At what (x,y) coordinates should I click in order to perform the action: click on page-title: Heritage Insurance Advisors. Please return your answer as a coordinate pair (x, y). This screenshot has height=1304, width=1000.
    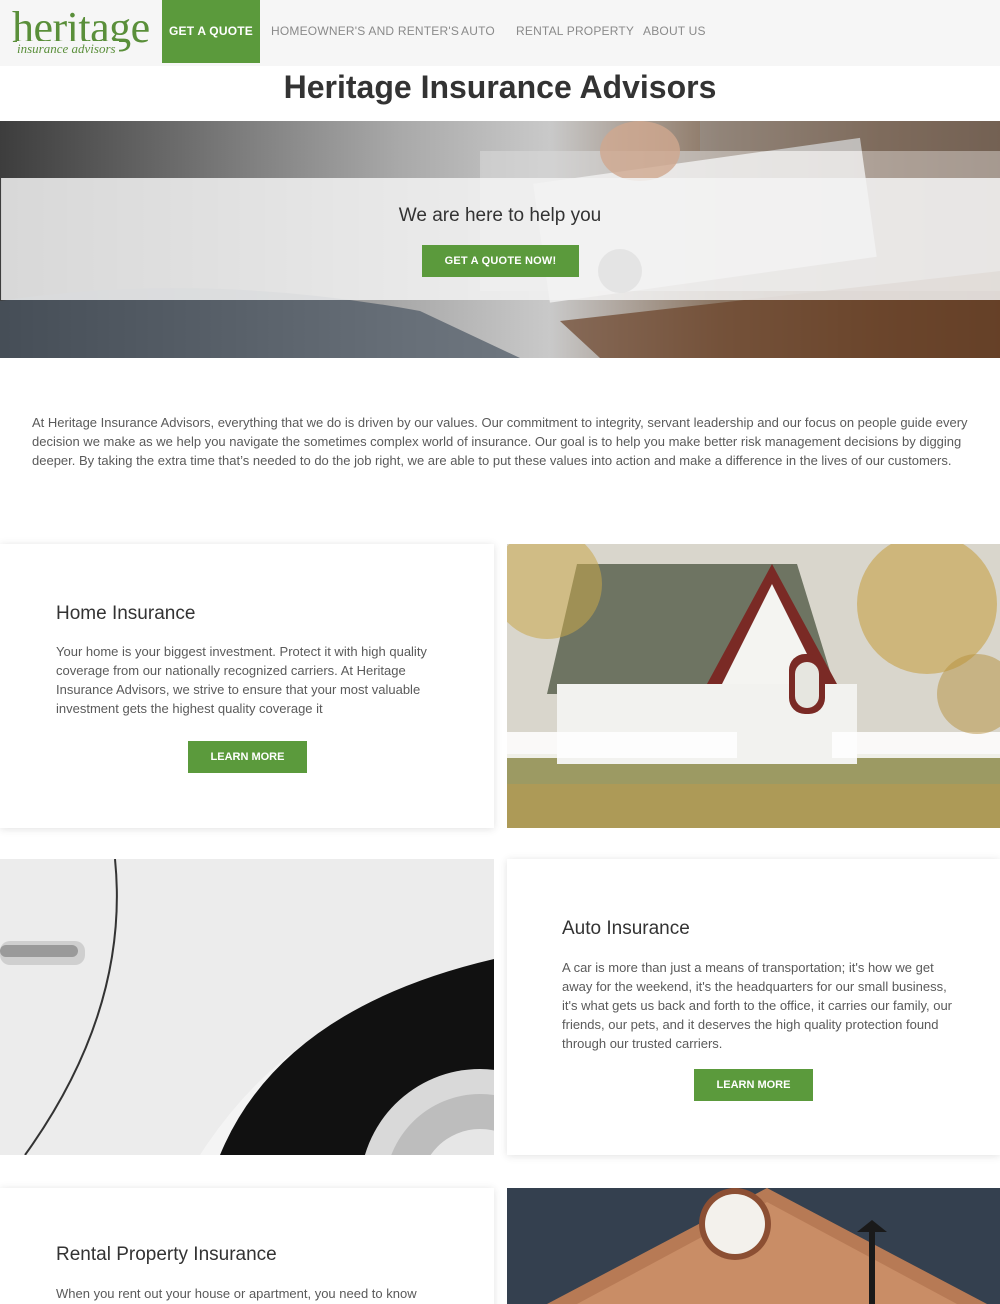
    Looking at the image, I should click on (500, 87).